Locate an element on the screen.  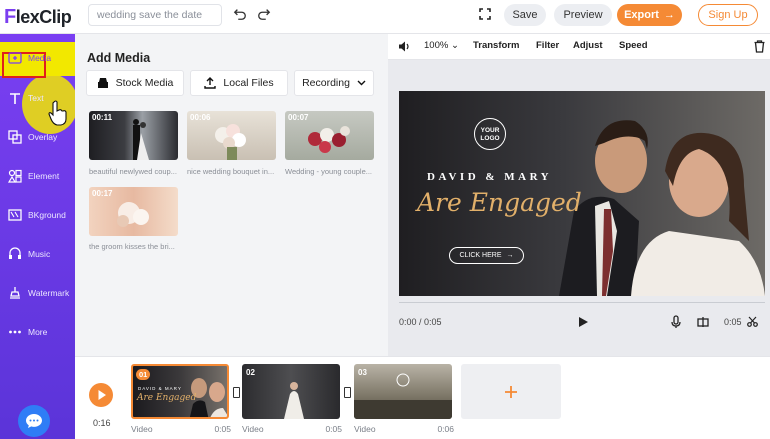
plus-icon is located at coordinates (511, 392).